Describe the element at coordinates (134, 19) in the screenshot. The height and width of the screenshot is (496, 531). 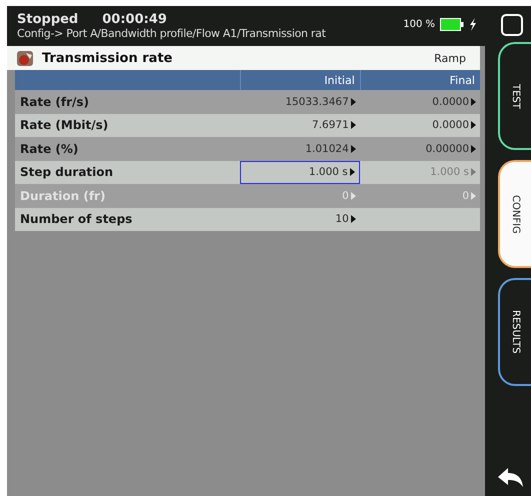
I see `elapsed-time: 00:00:49` at that location.